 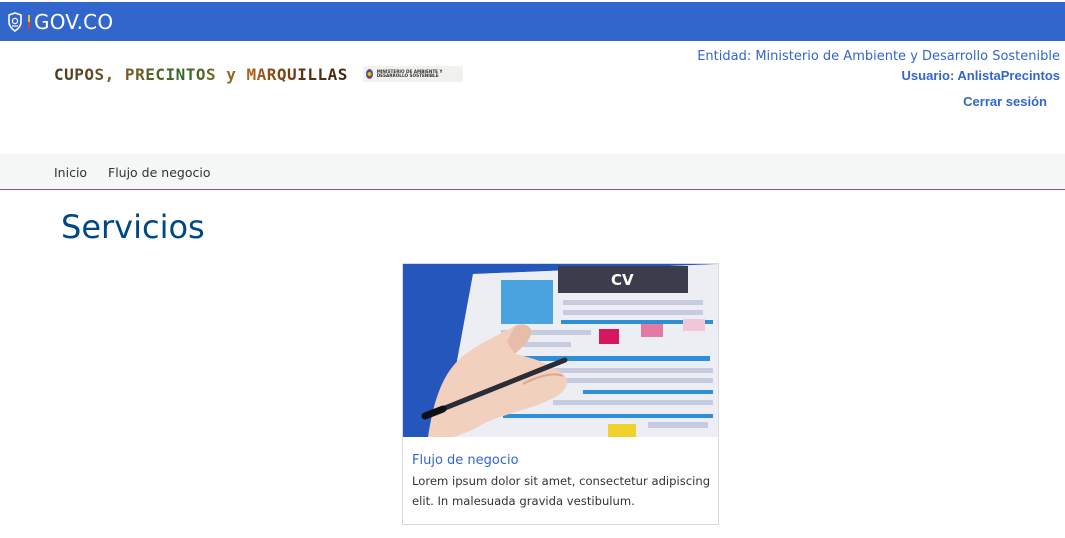 I want to click on colombia-shield-icon, so click(x=15, y=22).